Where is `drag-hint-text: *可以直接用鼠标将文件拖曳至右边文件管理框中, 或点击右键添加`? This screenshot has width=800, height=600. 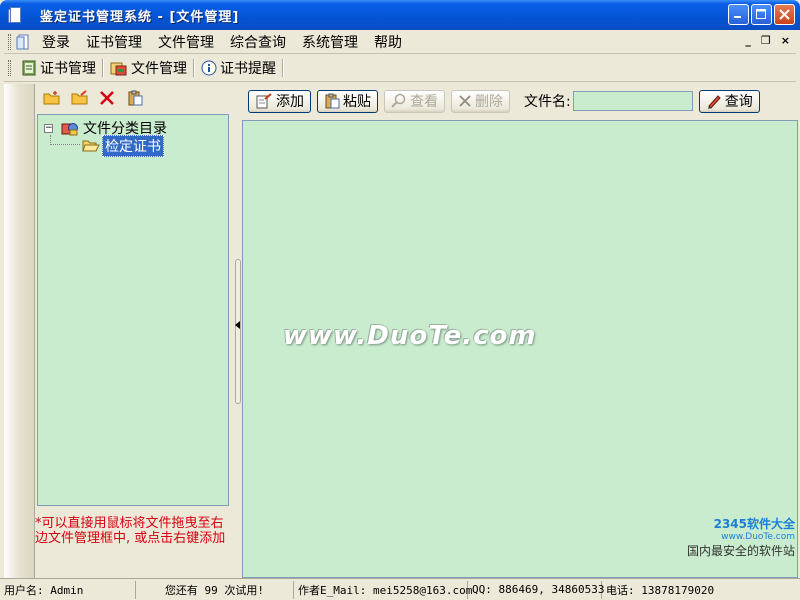 drag-hint-text: *可以直接用鼠标将文件拖曳至右边文件管理框中, 或点击右键添加 is located at coordinates (130, 531).